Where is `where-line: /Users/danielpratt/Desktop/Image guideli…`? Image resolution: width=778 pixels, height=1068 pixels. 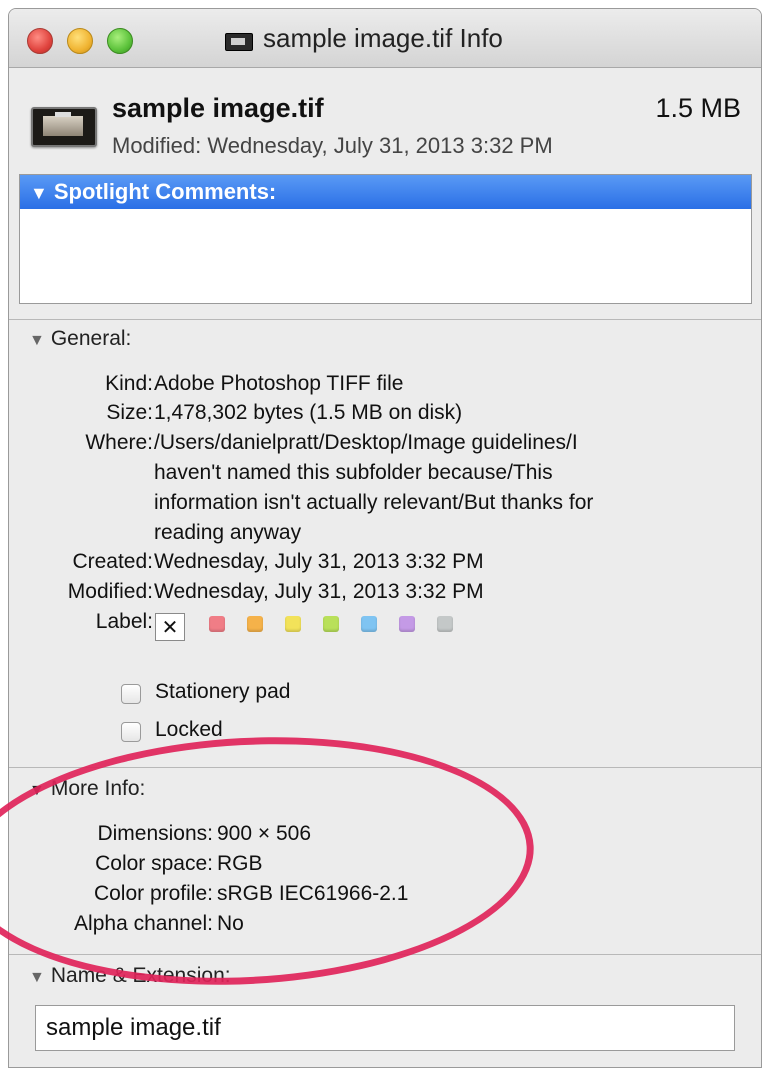 where-line: /Users/danielpratt/Desktop/Image guideli… is located at coordinates (366, 442).